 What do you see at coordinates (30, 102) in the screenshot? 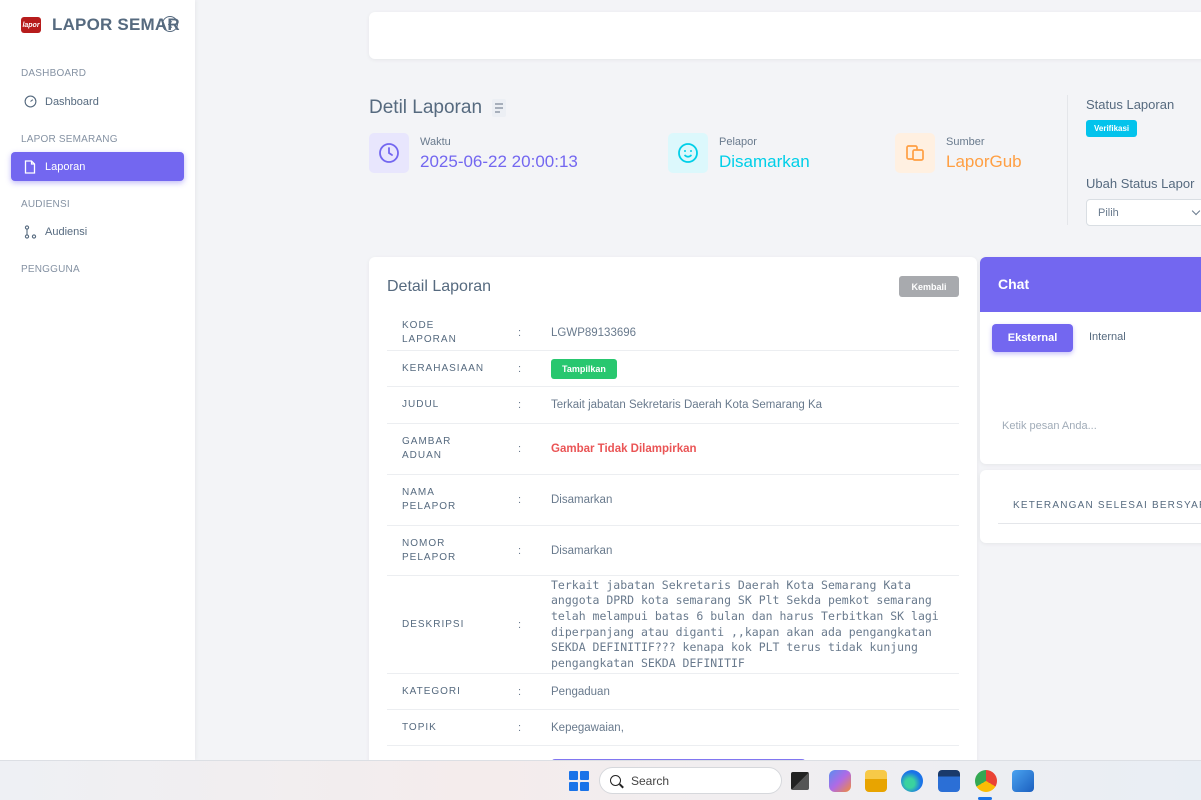
I see `gauge-icon` at bounding box center [30, 102].